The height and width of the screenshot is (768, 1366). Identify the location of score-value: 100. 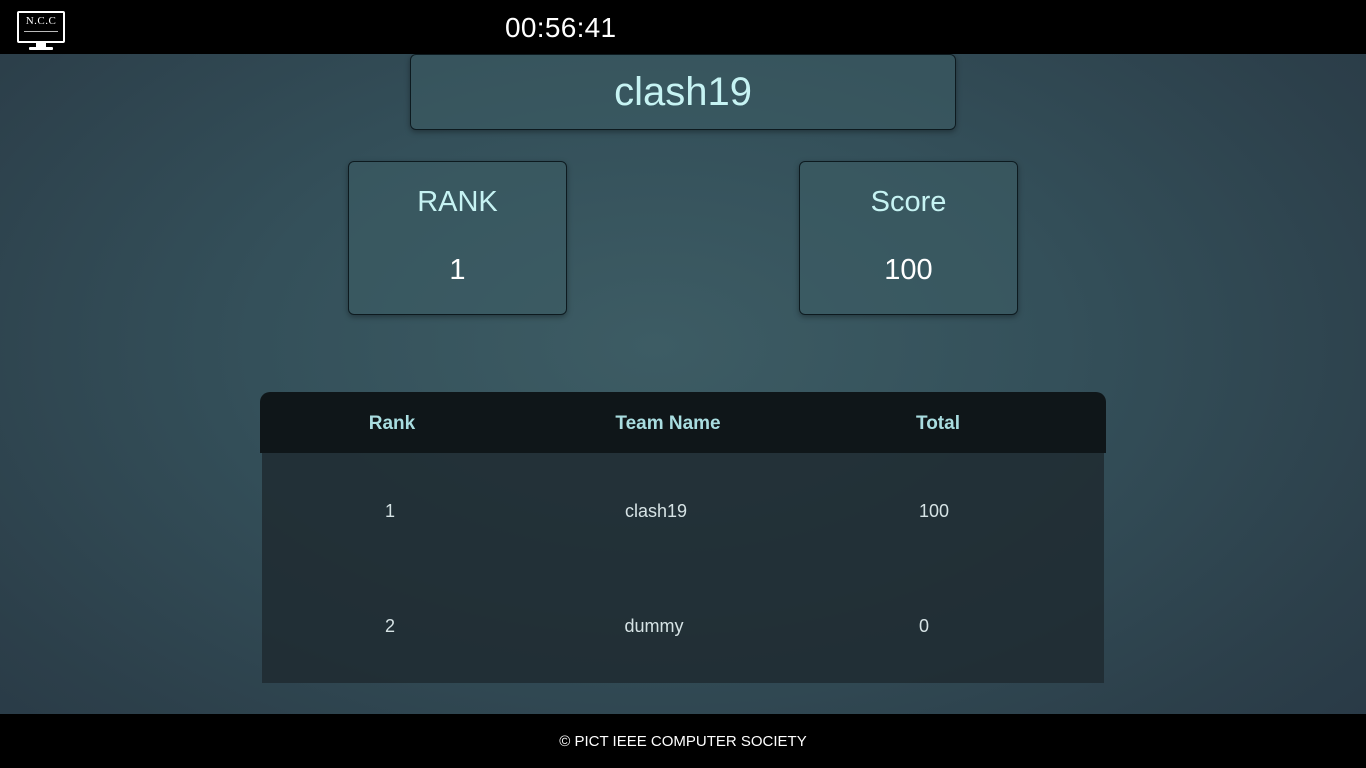
(908, 270).